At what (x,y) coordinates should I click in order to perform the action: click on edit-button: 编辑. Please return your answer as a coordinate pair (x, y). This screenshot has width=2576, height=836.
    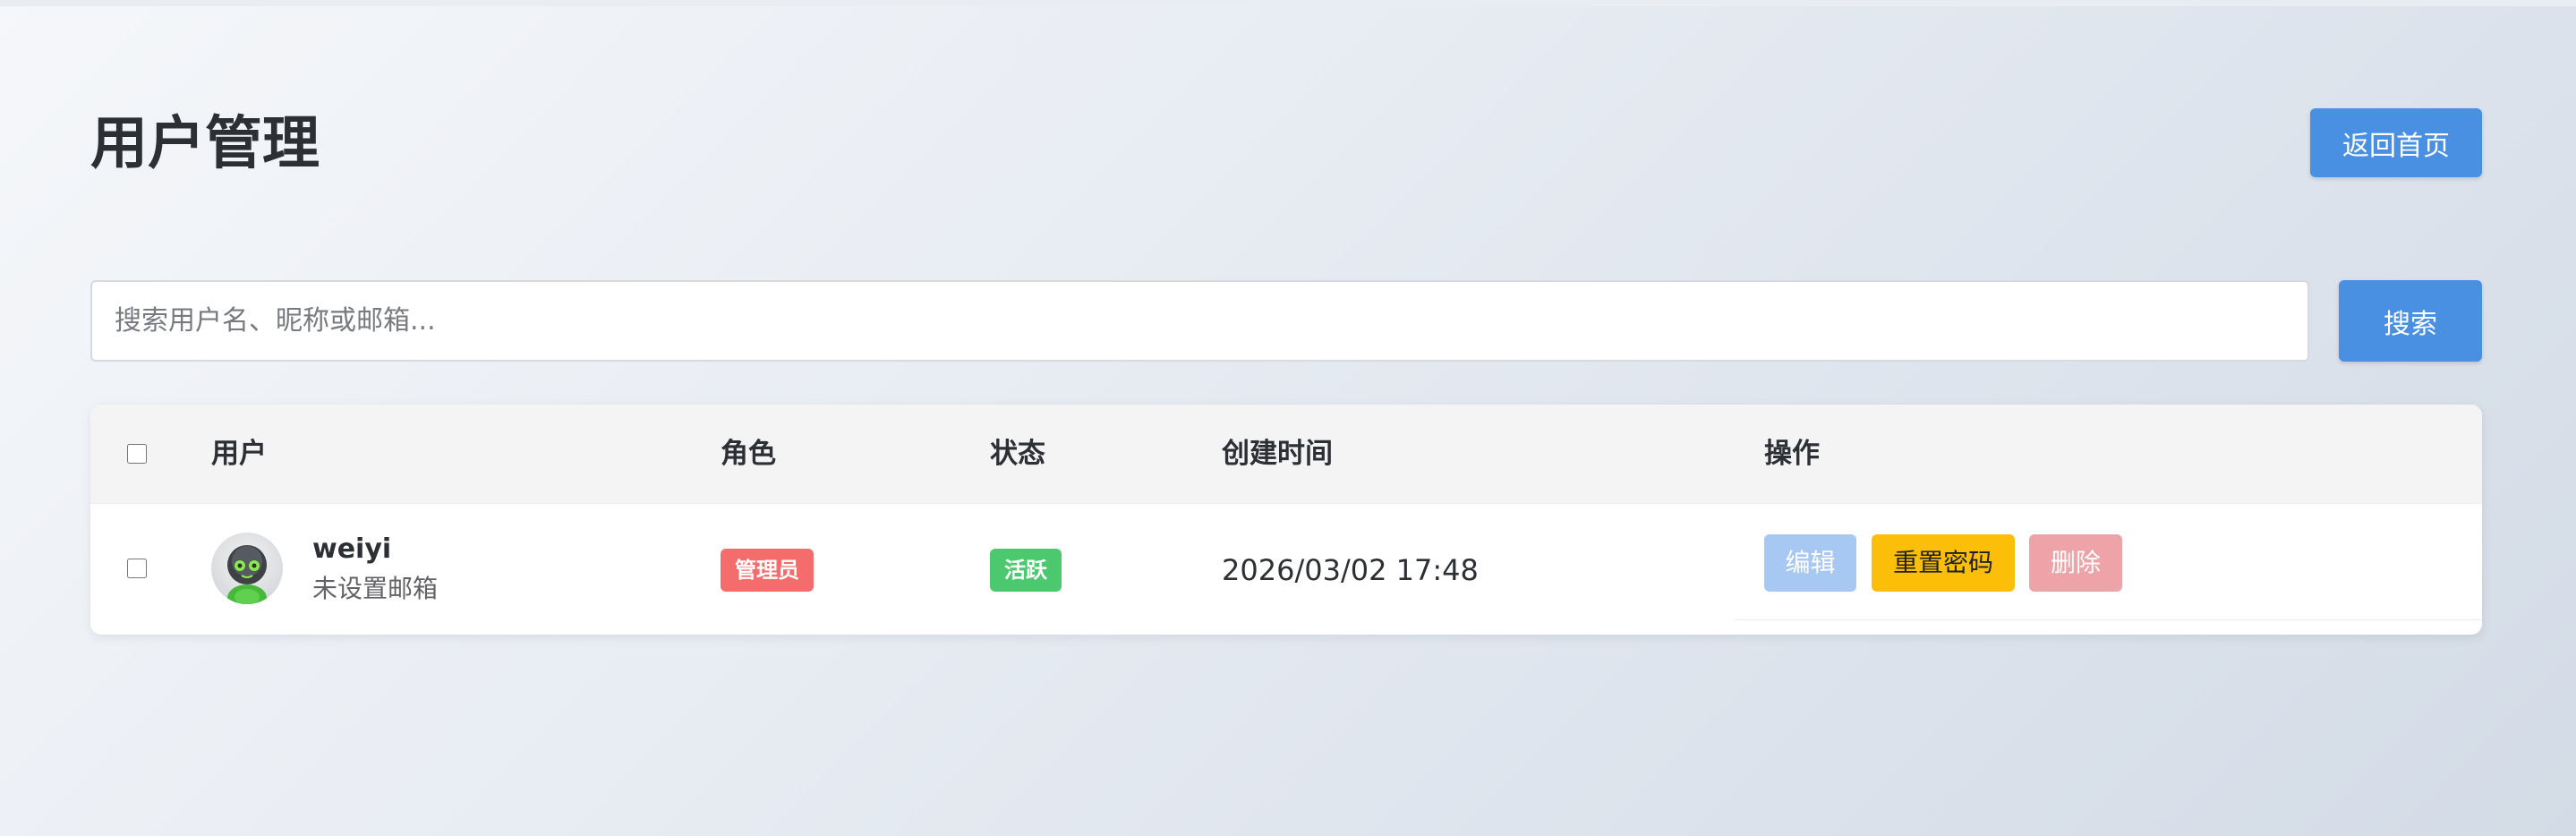
    Looking at the image, I should click on (1810, 563).